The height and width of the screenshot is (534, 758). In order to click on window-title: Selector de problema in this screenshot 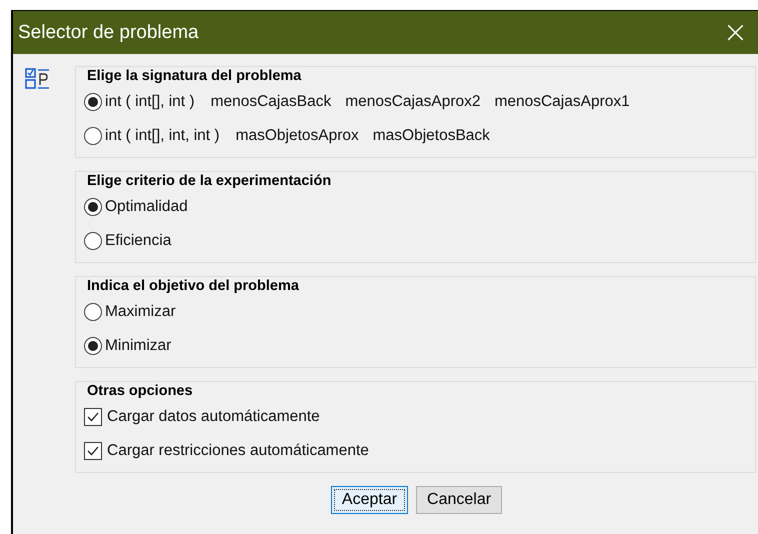, I will do `click(108, 33)`.